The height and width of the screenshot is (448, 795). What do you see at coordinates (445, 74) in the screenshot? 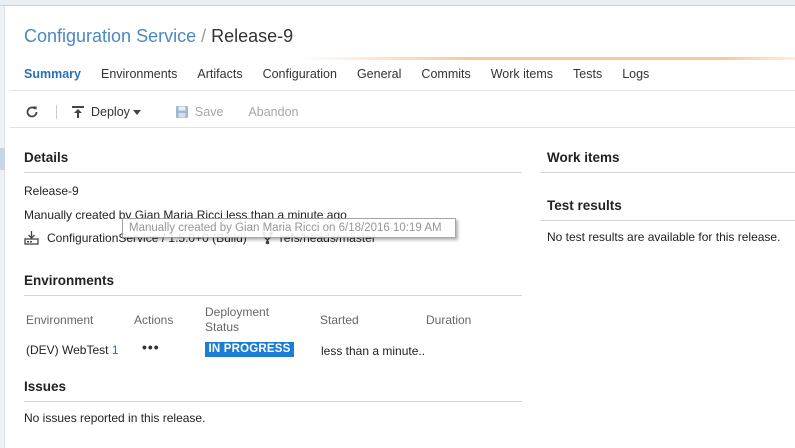
I see `tab-commits: Commits` at bounding box center [445, 74].